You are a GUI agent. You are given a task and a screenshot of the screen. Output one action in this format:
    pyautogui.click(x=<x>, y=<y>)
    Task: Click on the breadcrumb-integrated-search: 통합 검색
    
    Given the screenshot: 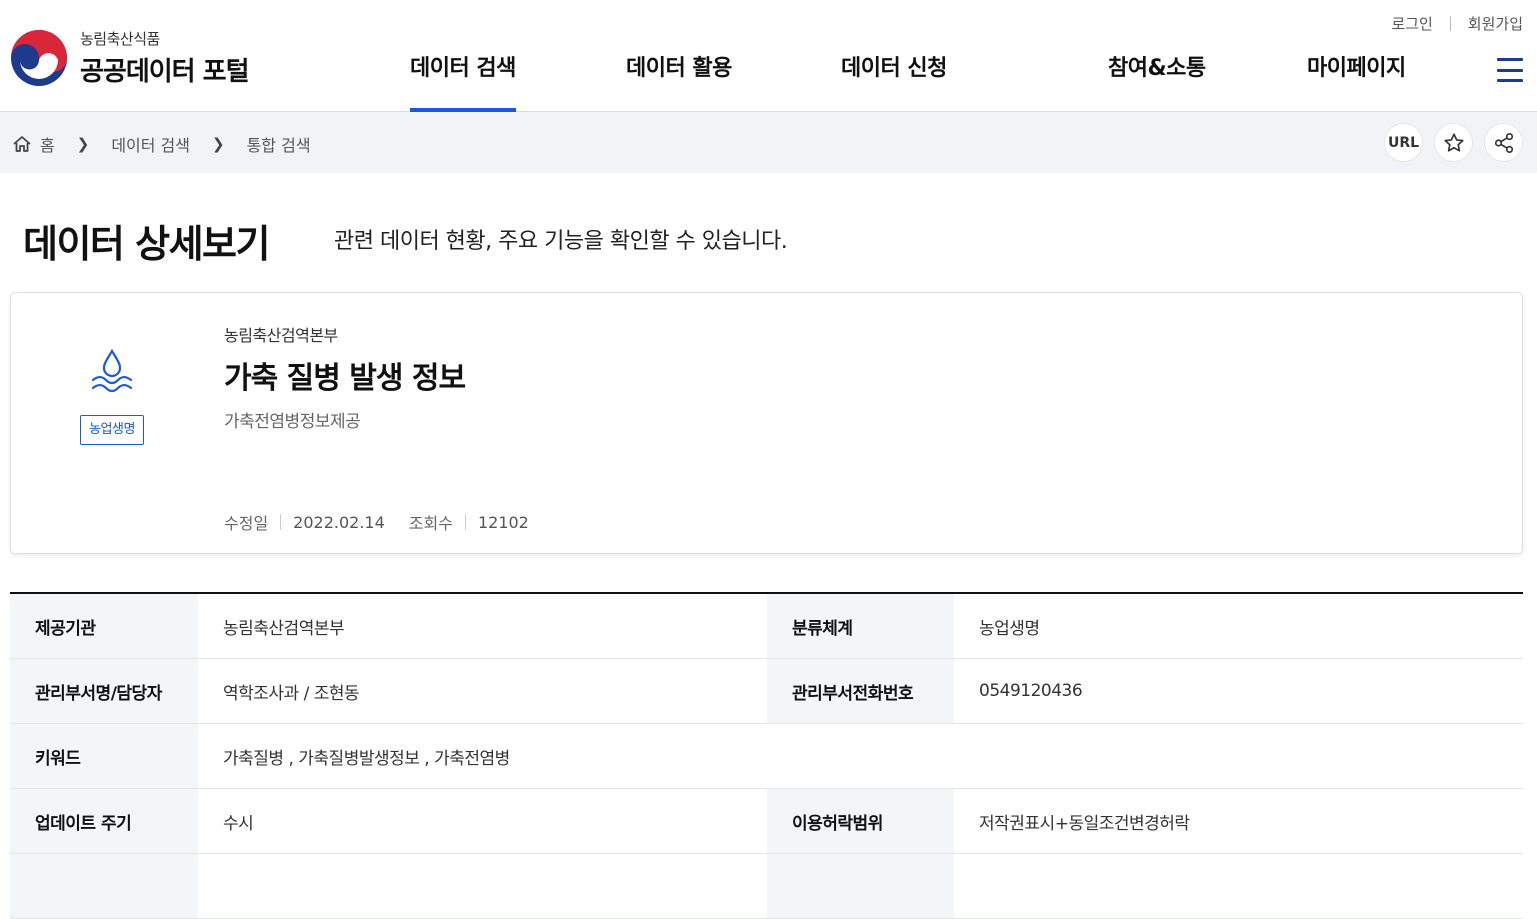 What is the action you would take?
    pyautogui.click(x=279, y=144)
    